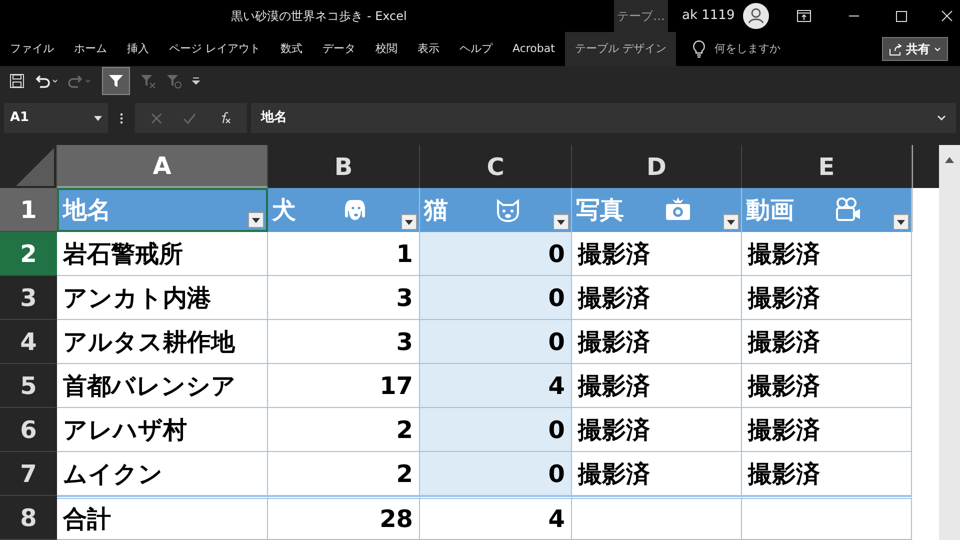 This screenshot has height=540, width=960. I want to click on window-title: 黒い砂漠の世界ネコ歩き - Excel, so click(319, 16).